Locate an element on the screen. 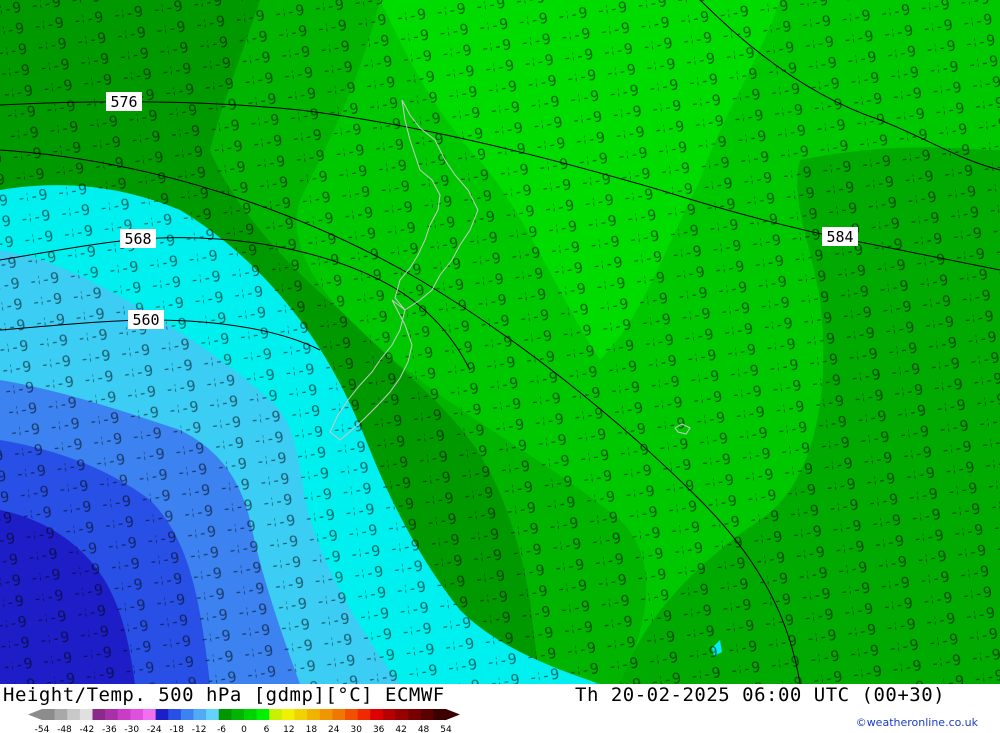 Image resolution: width=1000 pixels, height=733 pixels. colorbar-tick-label: -42 is located at coordinates (87, 729).